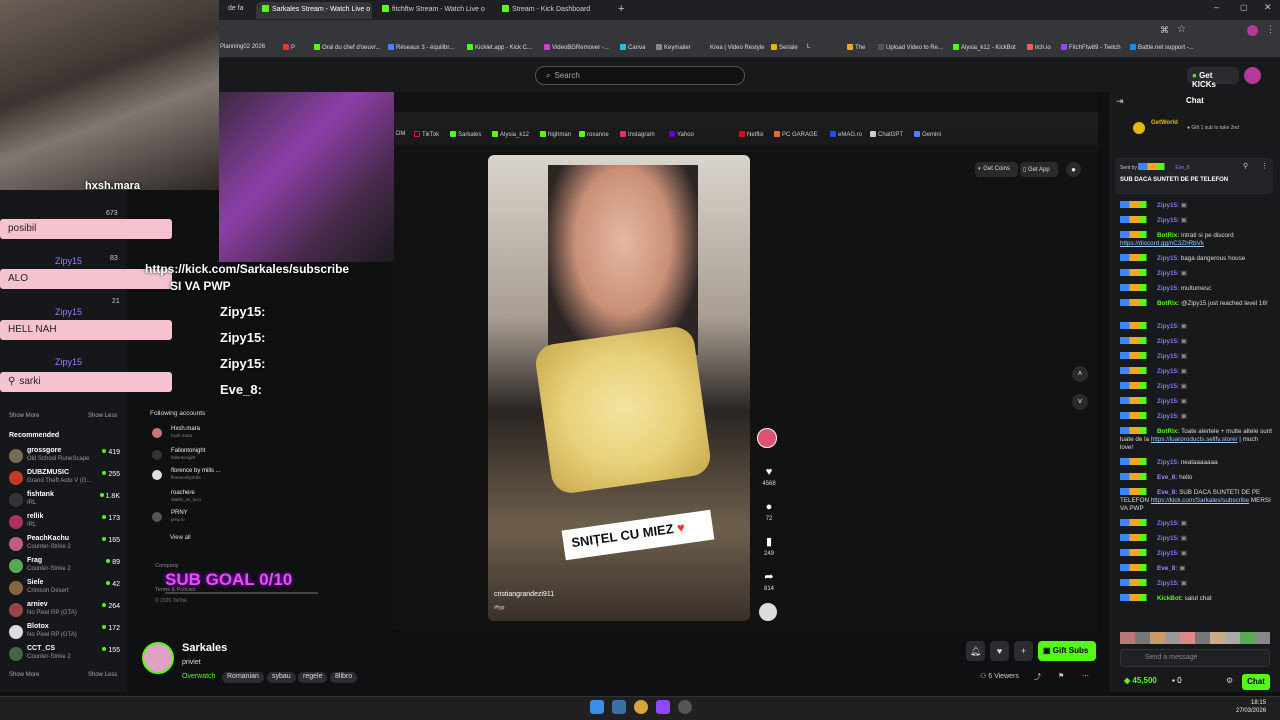 This screenshot has width=1280, height=720. I want to click on following-item: Fallontonight fallontonight, so click(205, 455).